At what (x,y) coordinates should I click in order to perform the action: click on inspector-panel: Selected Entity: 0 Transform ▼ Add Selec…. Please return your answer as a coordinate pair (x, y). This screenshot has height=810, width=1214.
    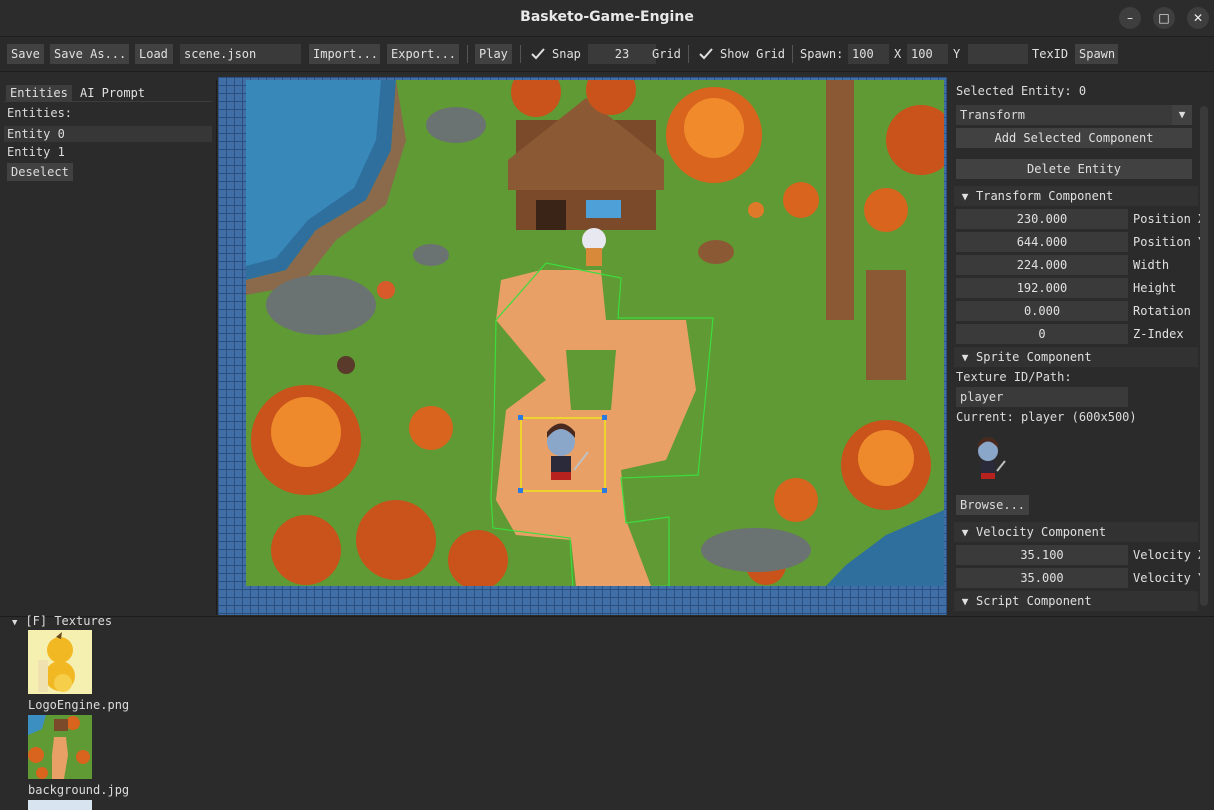
    Looking at the image, I should click on (1082, 347).